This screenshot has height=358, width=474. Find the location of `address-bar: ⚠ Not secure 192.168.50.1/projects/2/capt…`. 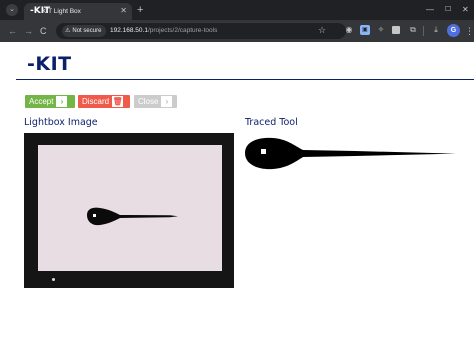

address-bar: ⚠ Not secure 192.168.50.1/projects/2/capt… is located at coordinates (201, 31).